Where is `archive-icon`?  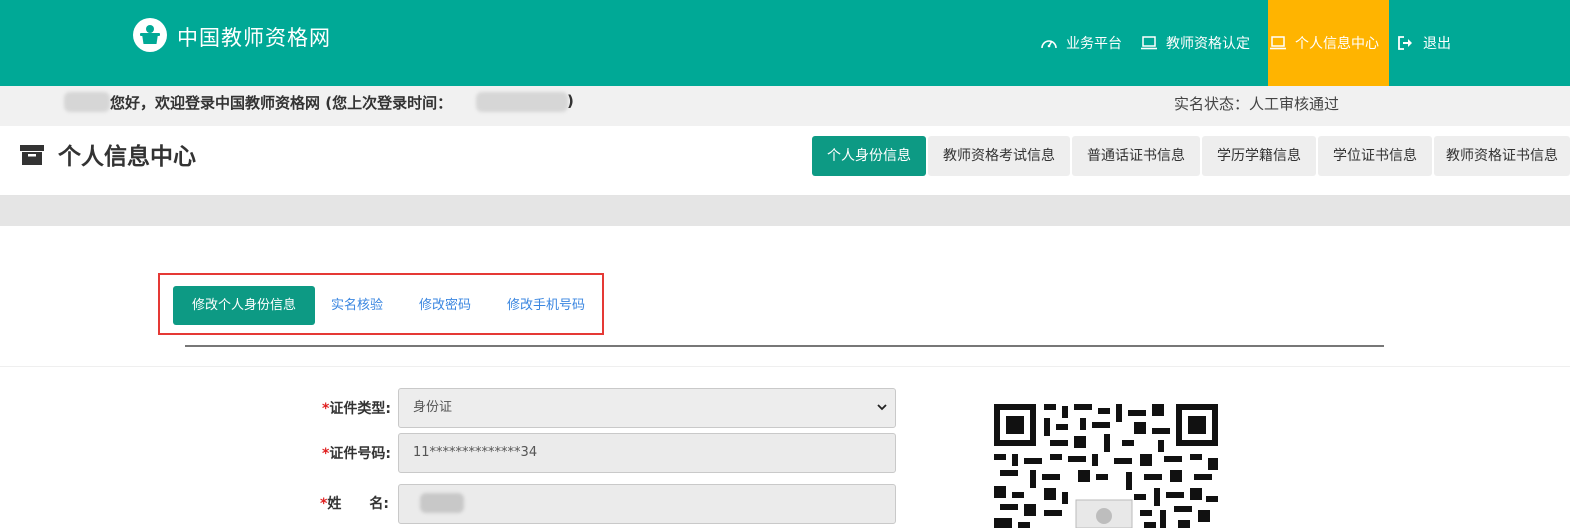
archive-icon is located at coordinates (32, 155).